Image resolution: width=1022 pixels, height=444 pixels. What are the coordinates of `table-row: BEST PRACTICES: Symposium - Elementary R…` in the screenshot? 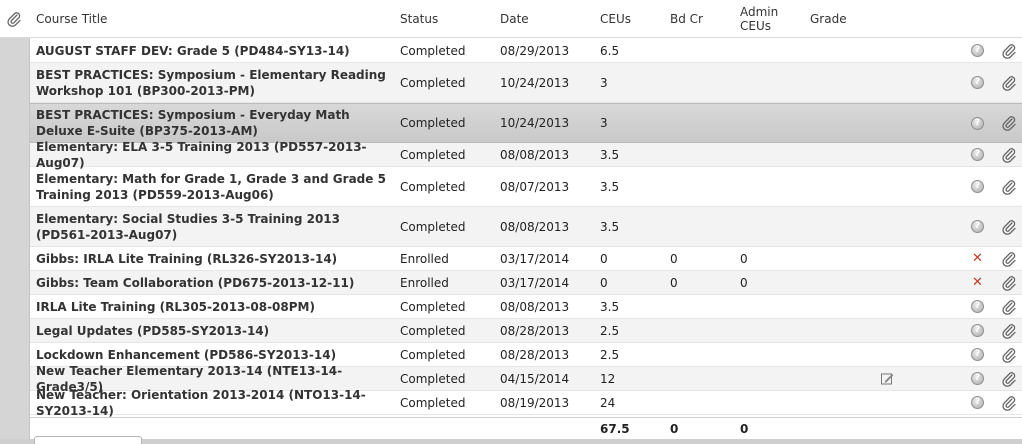 It's located at (526, 83).